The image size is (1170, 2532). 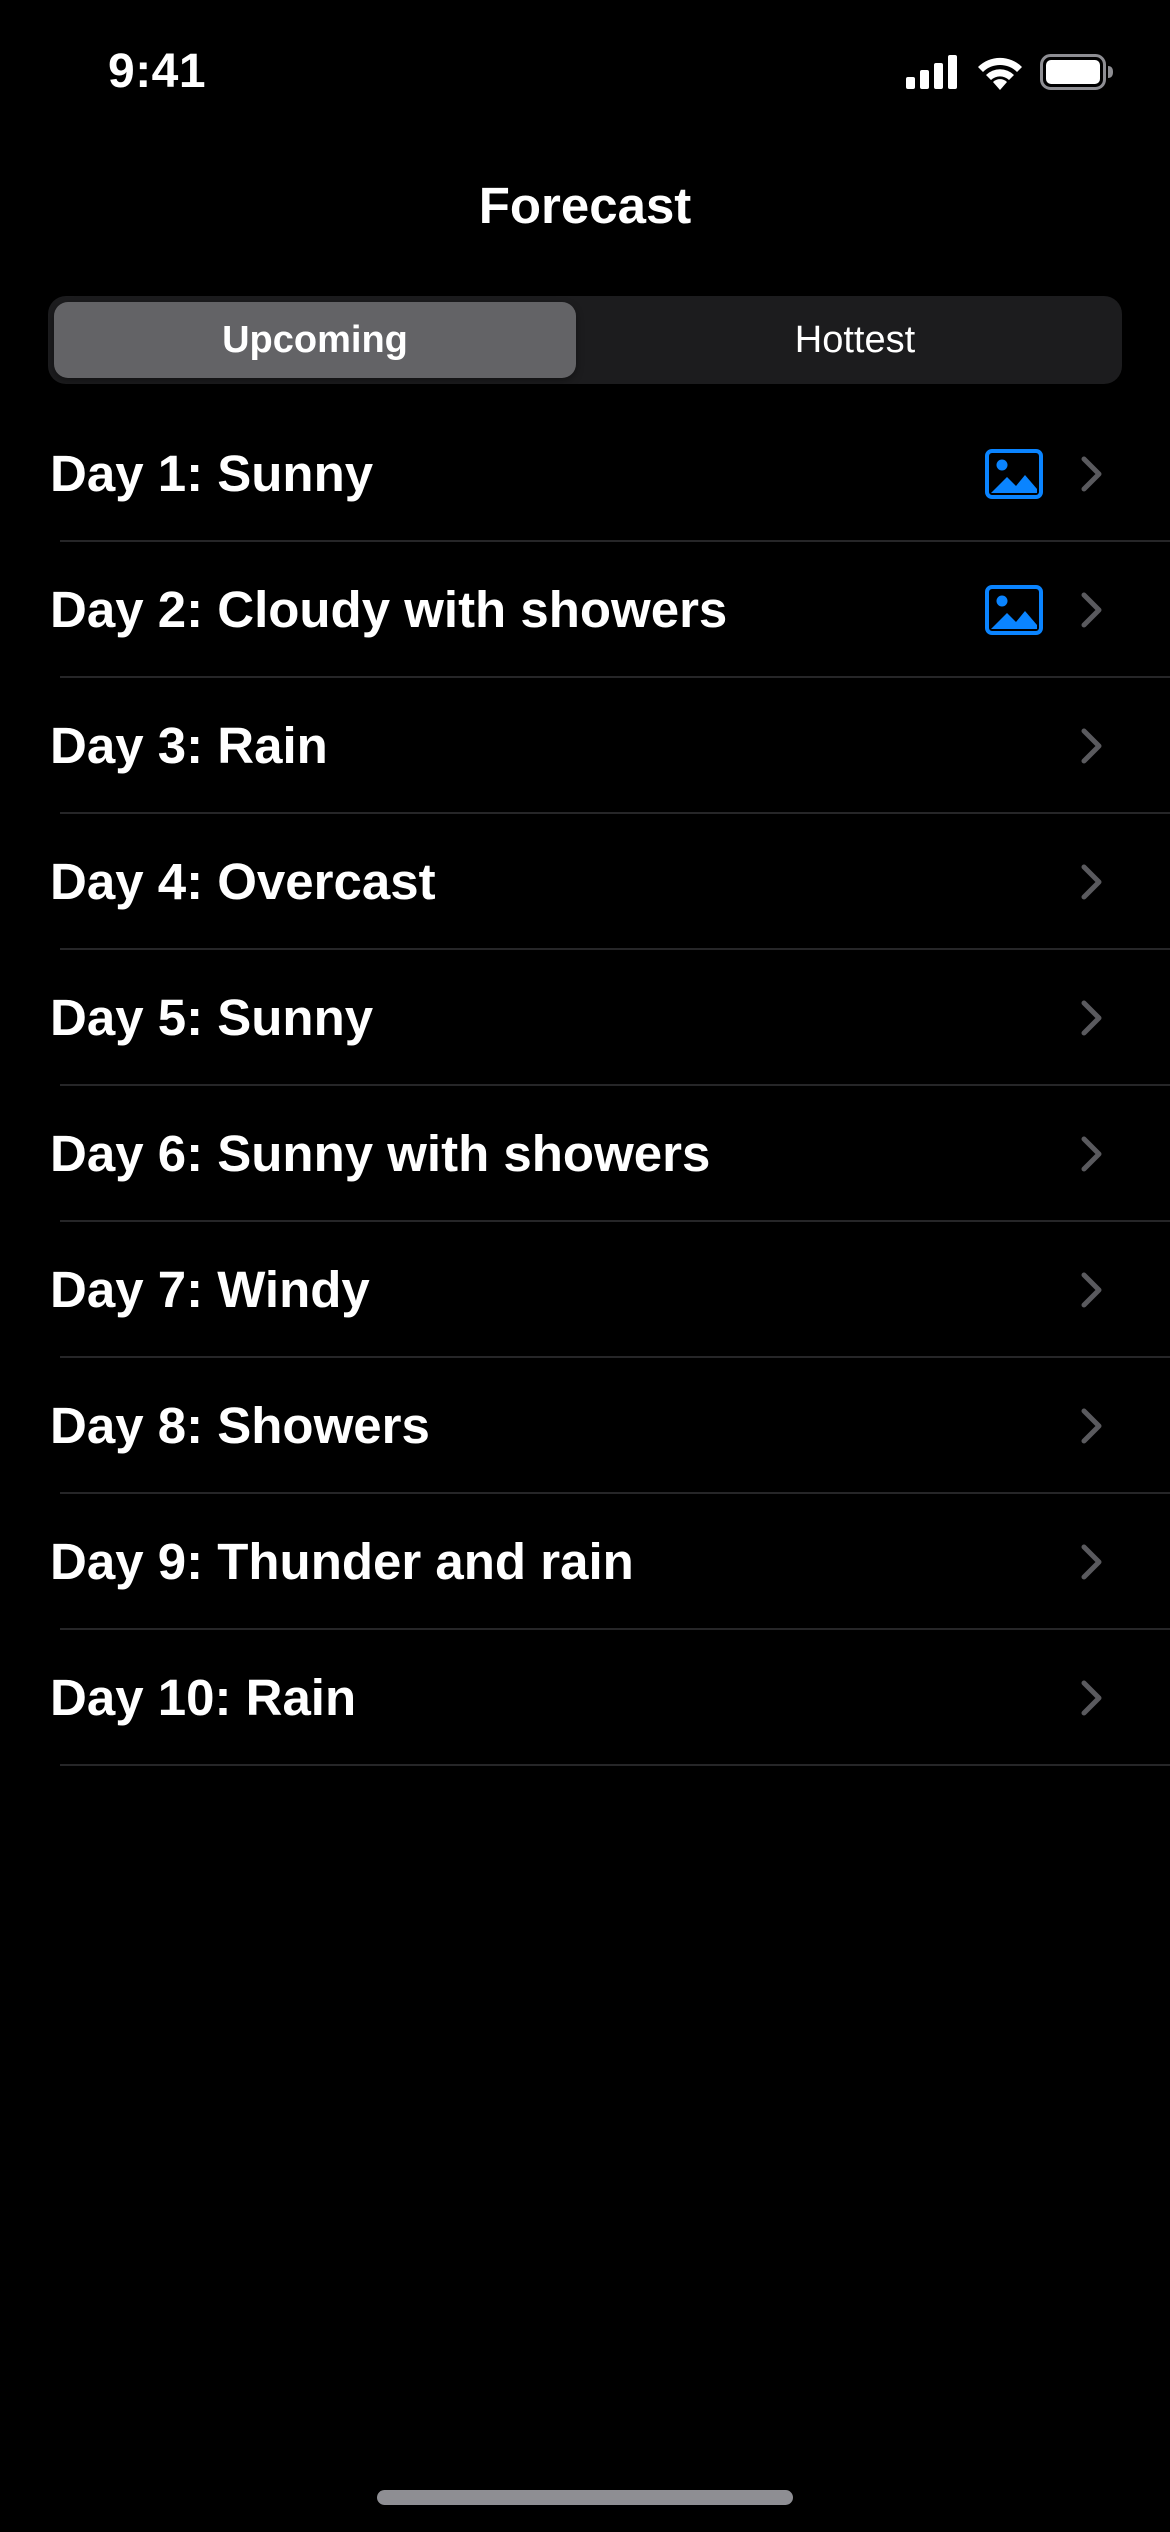 I want to click on forecast-row: Day 3: Rain, so click(x=585, y=746).